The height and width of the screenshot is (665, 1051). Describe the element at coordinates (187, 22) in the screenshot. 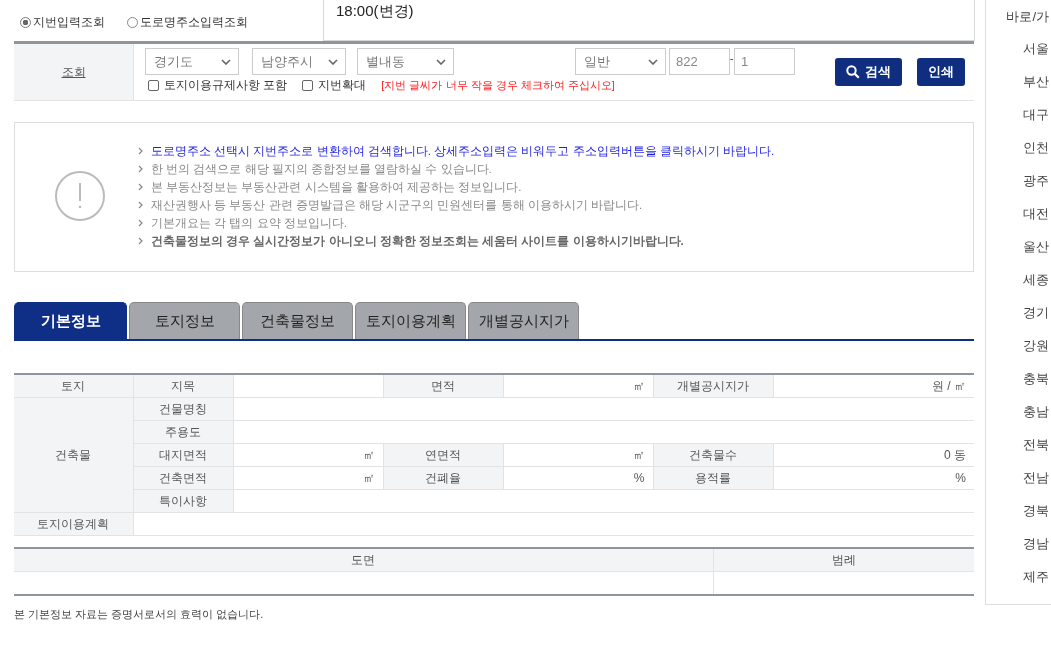

I see `search-mode-radio: 도로명주소입력조회` at that location.